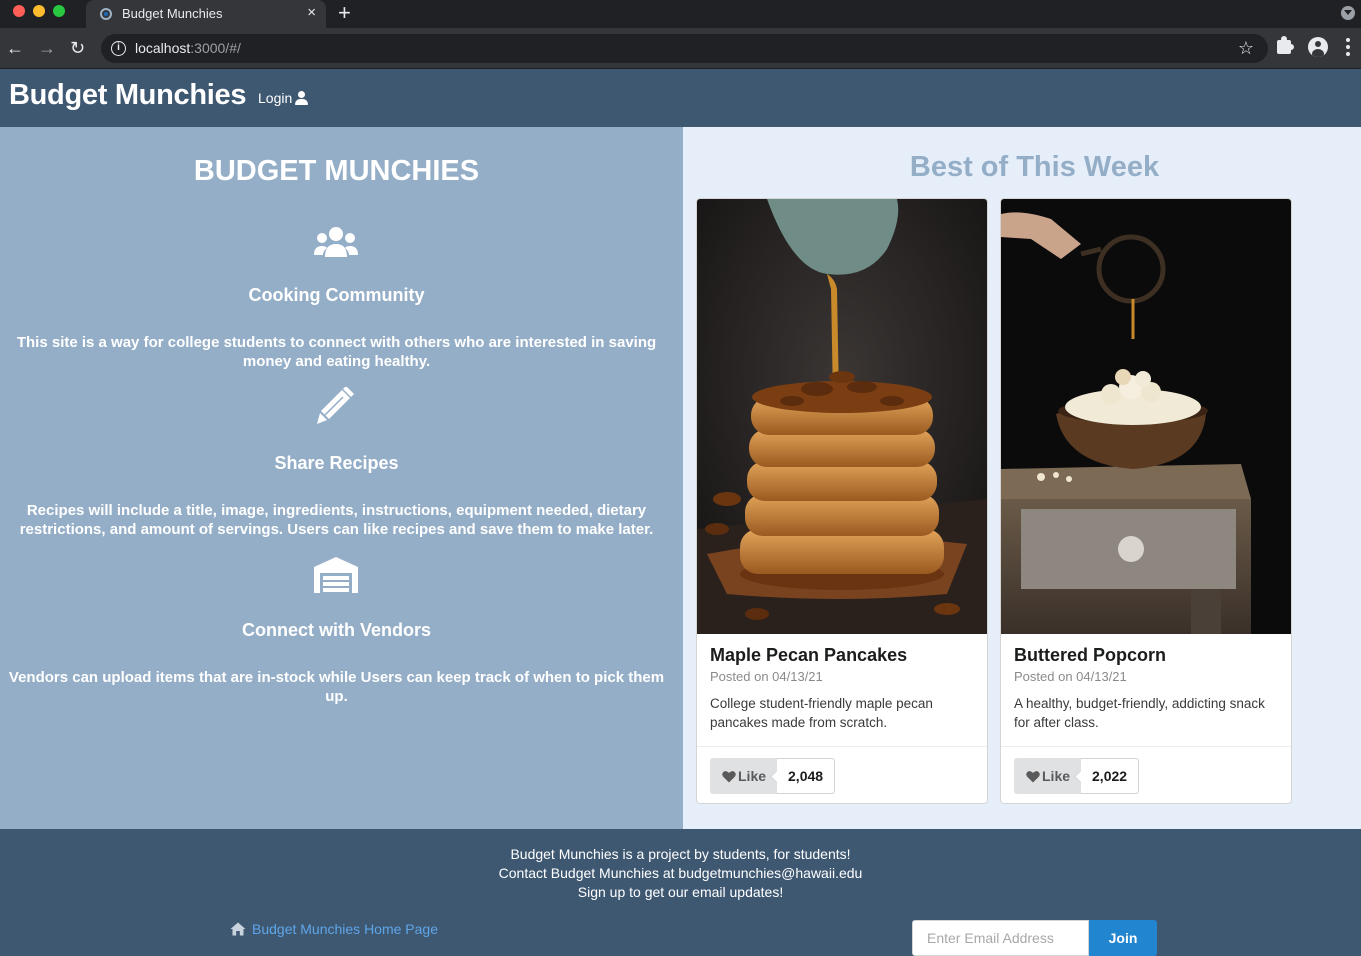 This screenshot has height=956, width=1361. I want to click on like-count: 2,022, so click(1110, 776).